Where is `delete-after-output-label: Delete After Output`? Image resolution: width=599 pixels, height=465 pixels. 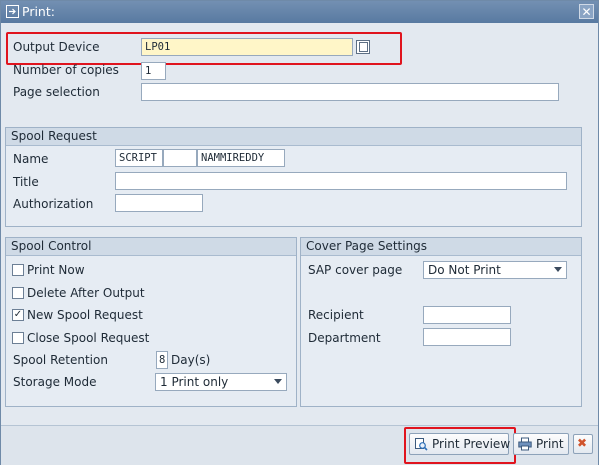 delete-after-output-label: Delete After Output is located at coordinates (86, 293).